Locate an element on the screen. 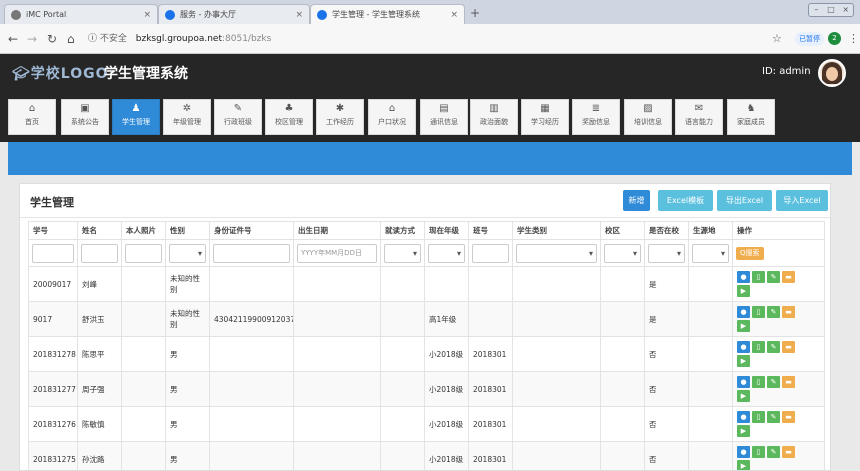  filter-enrolled-select is located at coordinates (666, 253).